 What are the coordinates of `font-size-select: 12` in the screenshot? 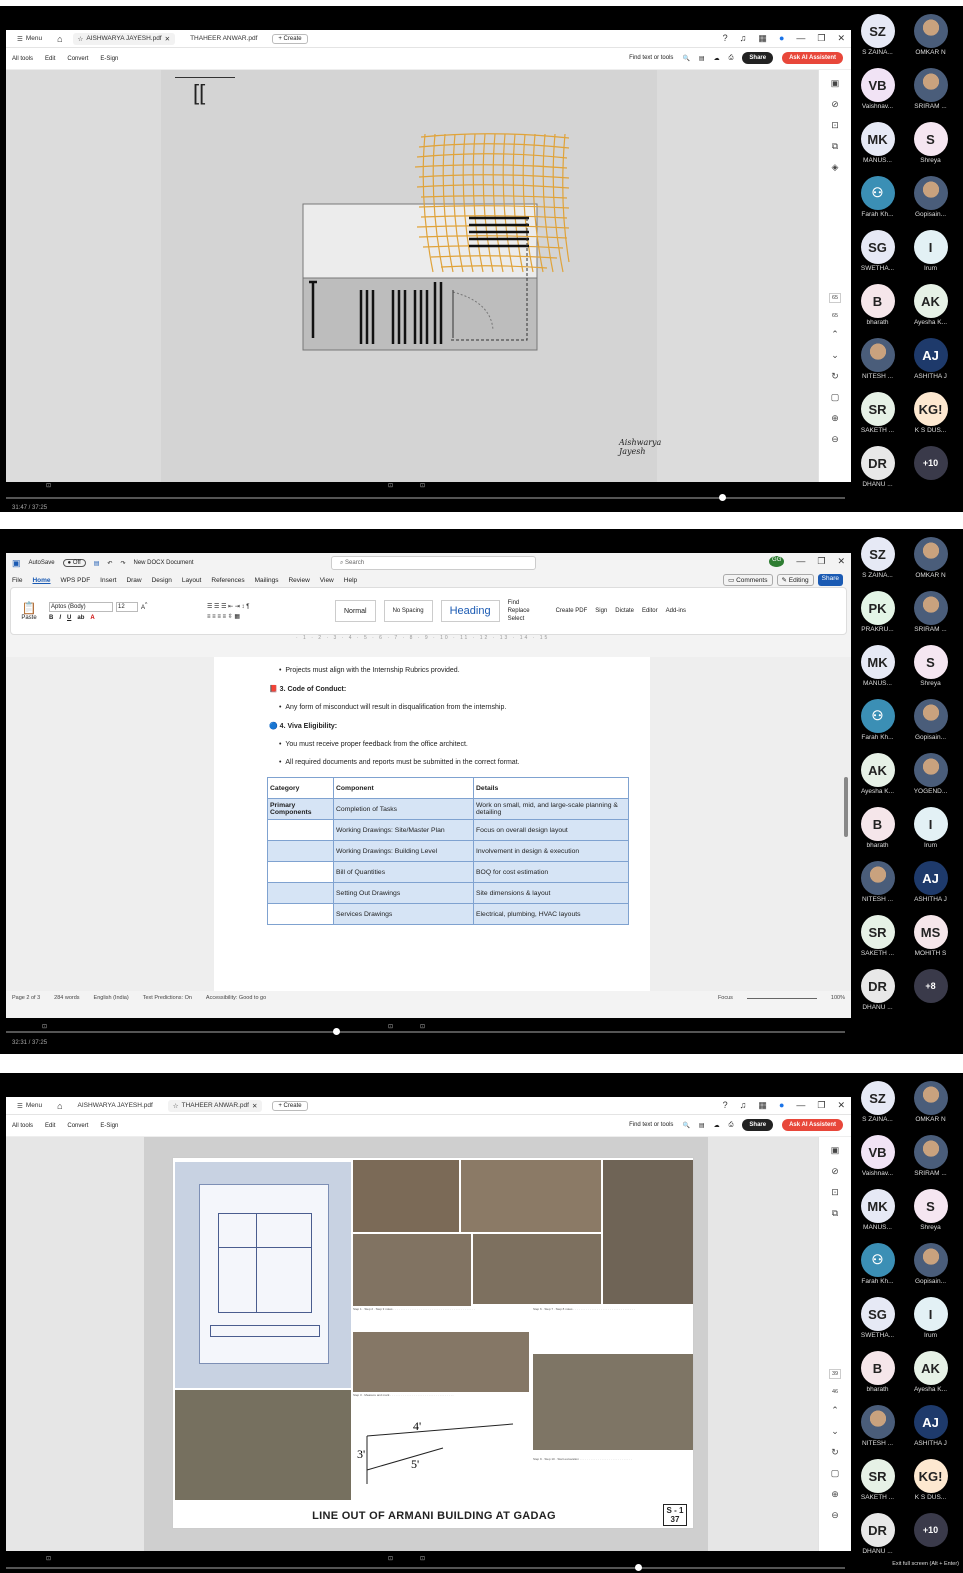 It's located at (127, 606).